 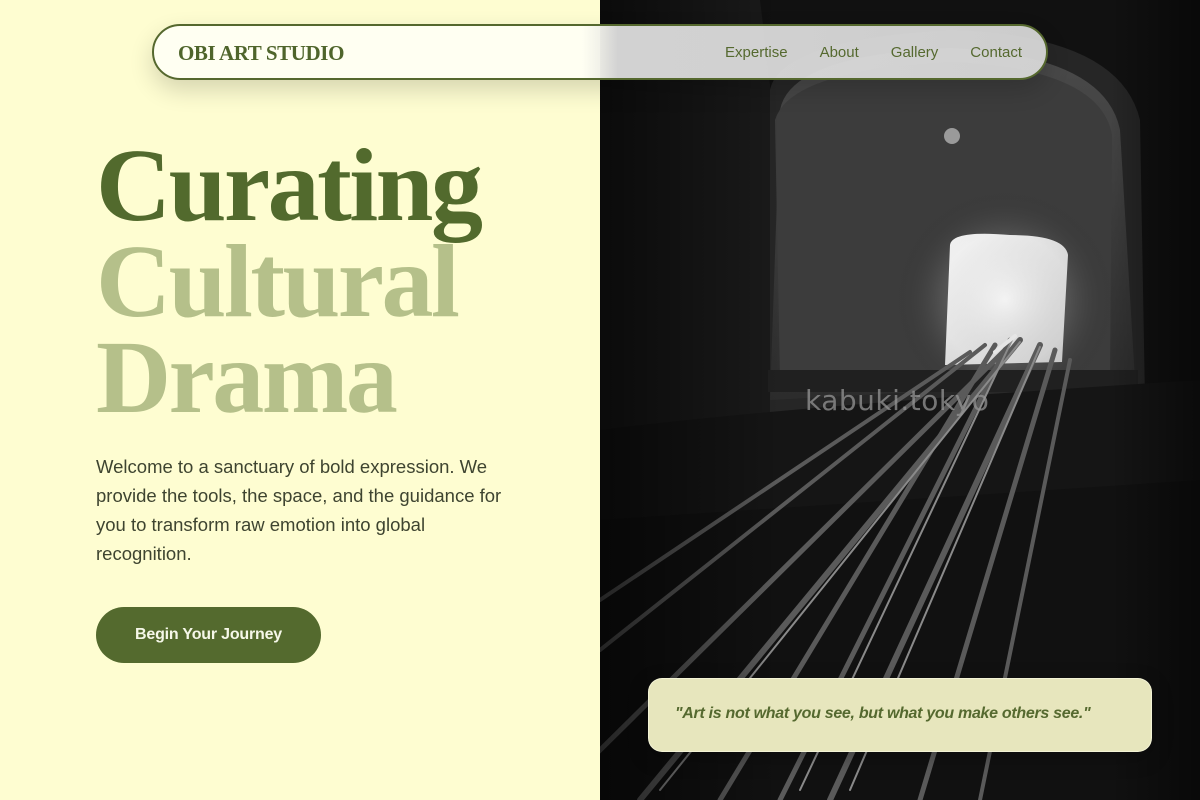 What do you see at coordinates (208, 635) in the screenshot?
I see `begin-journey-button: Begin Your Journey` at bounding box center [208, 635].